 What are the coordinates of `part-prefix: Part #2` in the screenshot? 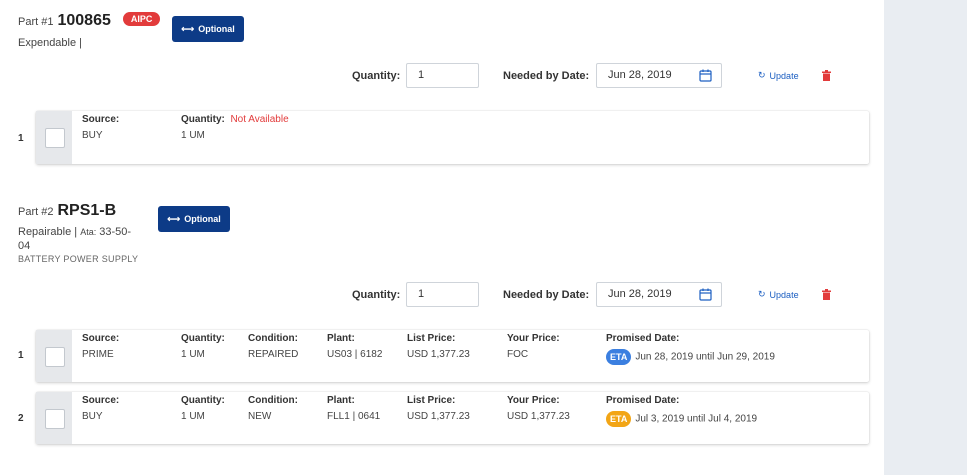 It's located at (36, 212).